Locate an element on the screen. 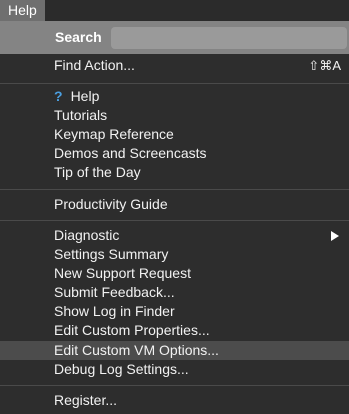 This screenshot has height=414, width=349. new-support-request-label: New Support Request is located at coordinates (122, 273).